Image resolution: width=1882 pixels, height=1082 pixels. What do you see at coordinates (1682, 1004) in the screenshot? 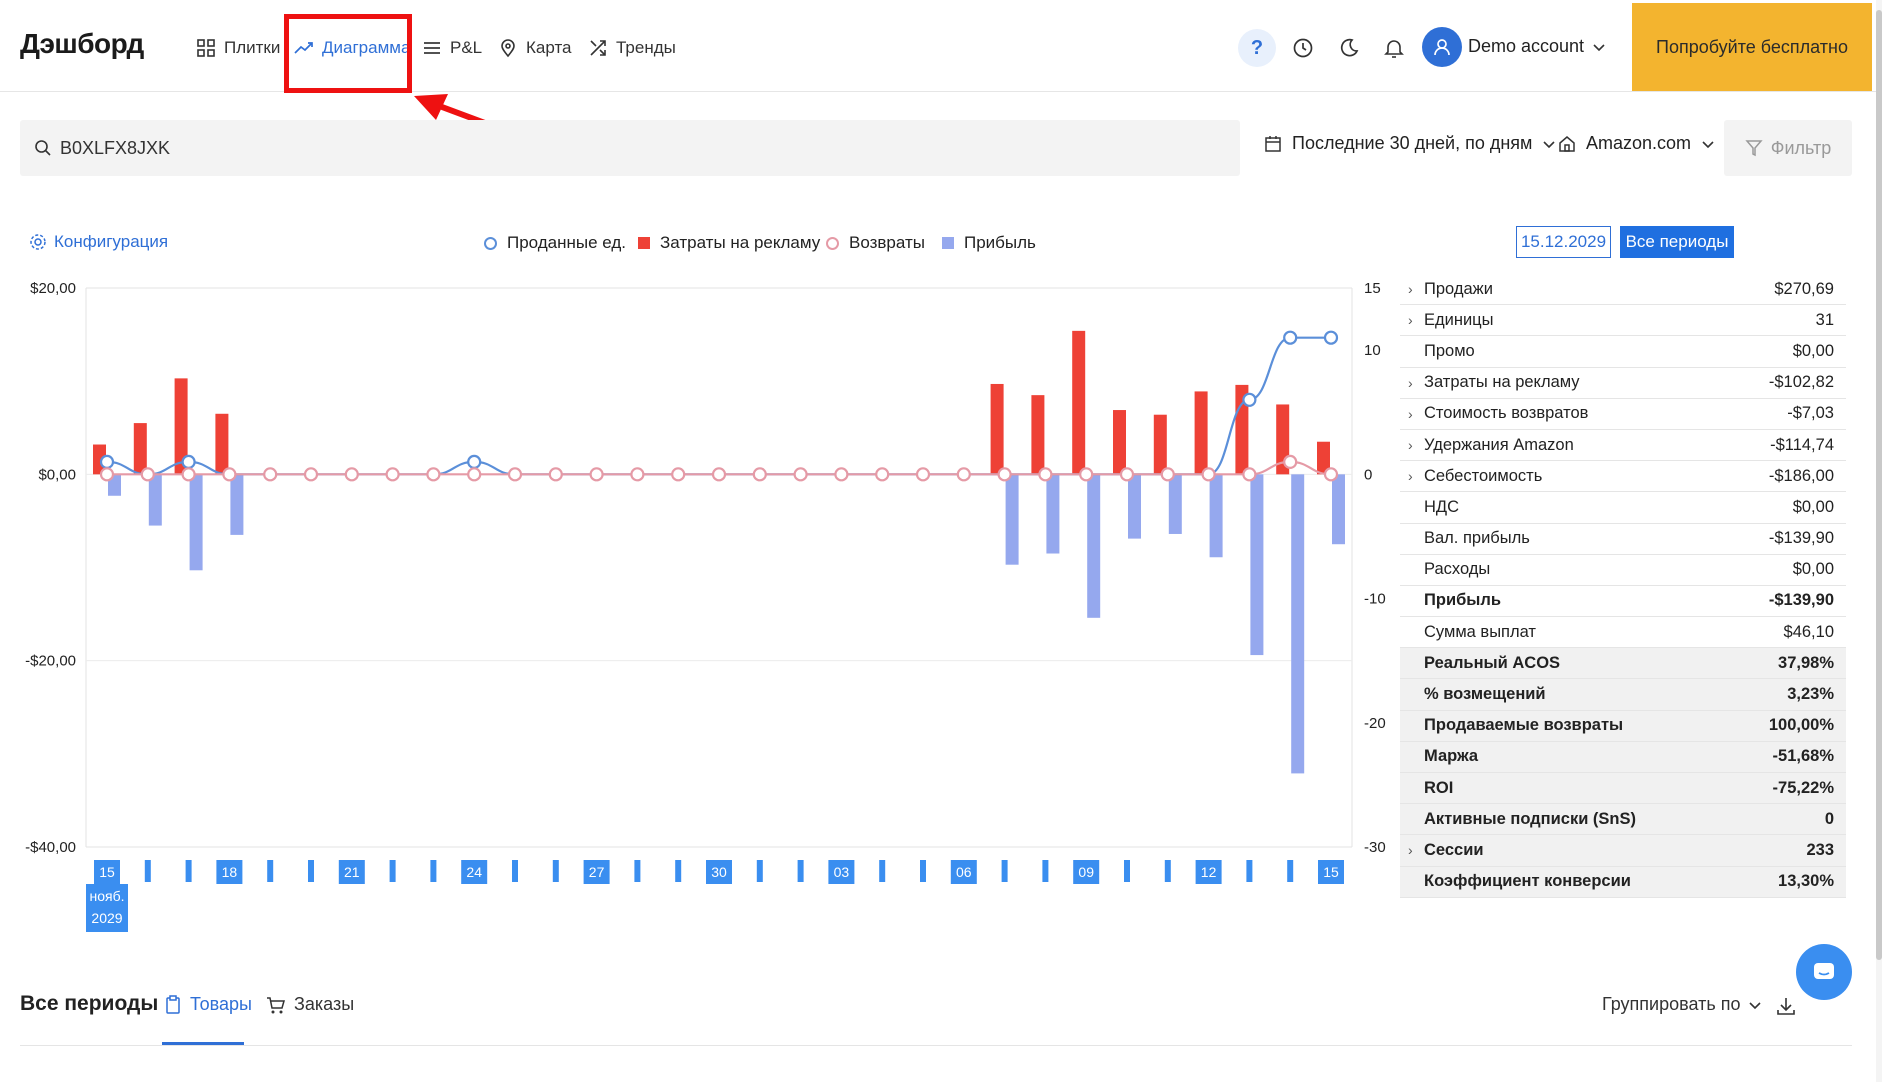
I see `group-by-dropdown: Группировать по` at bounding box center [1682, 1004].